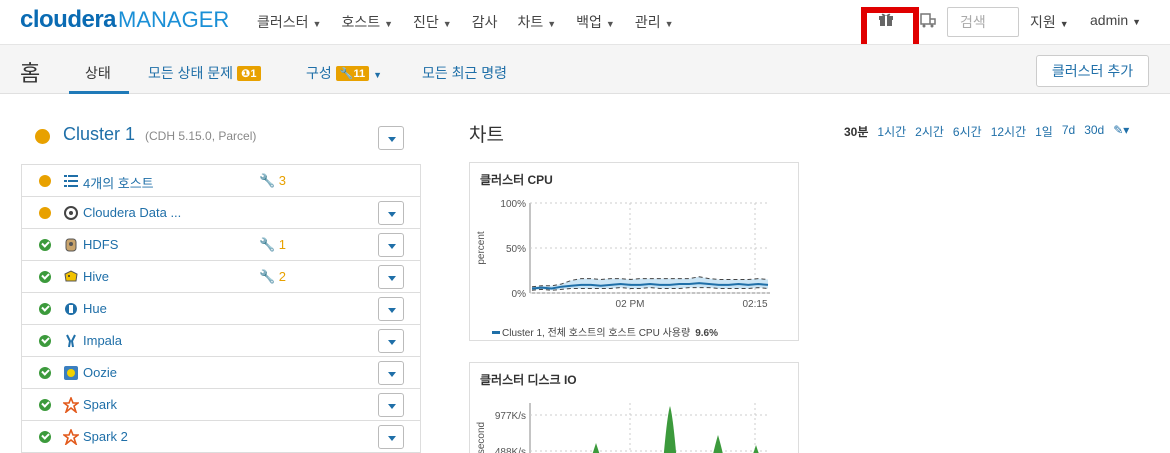 The width and height of the screenshot is (1170, 453). What do you see at coordinates (99, 134) in the screenshot?
I see `cluster-name-link: Cluster 1` at bounding box center [99, 134].